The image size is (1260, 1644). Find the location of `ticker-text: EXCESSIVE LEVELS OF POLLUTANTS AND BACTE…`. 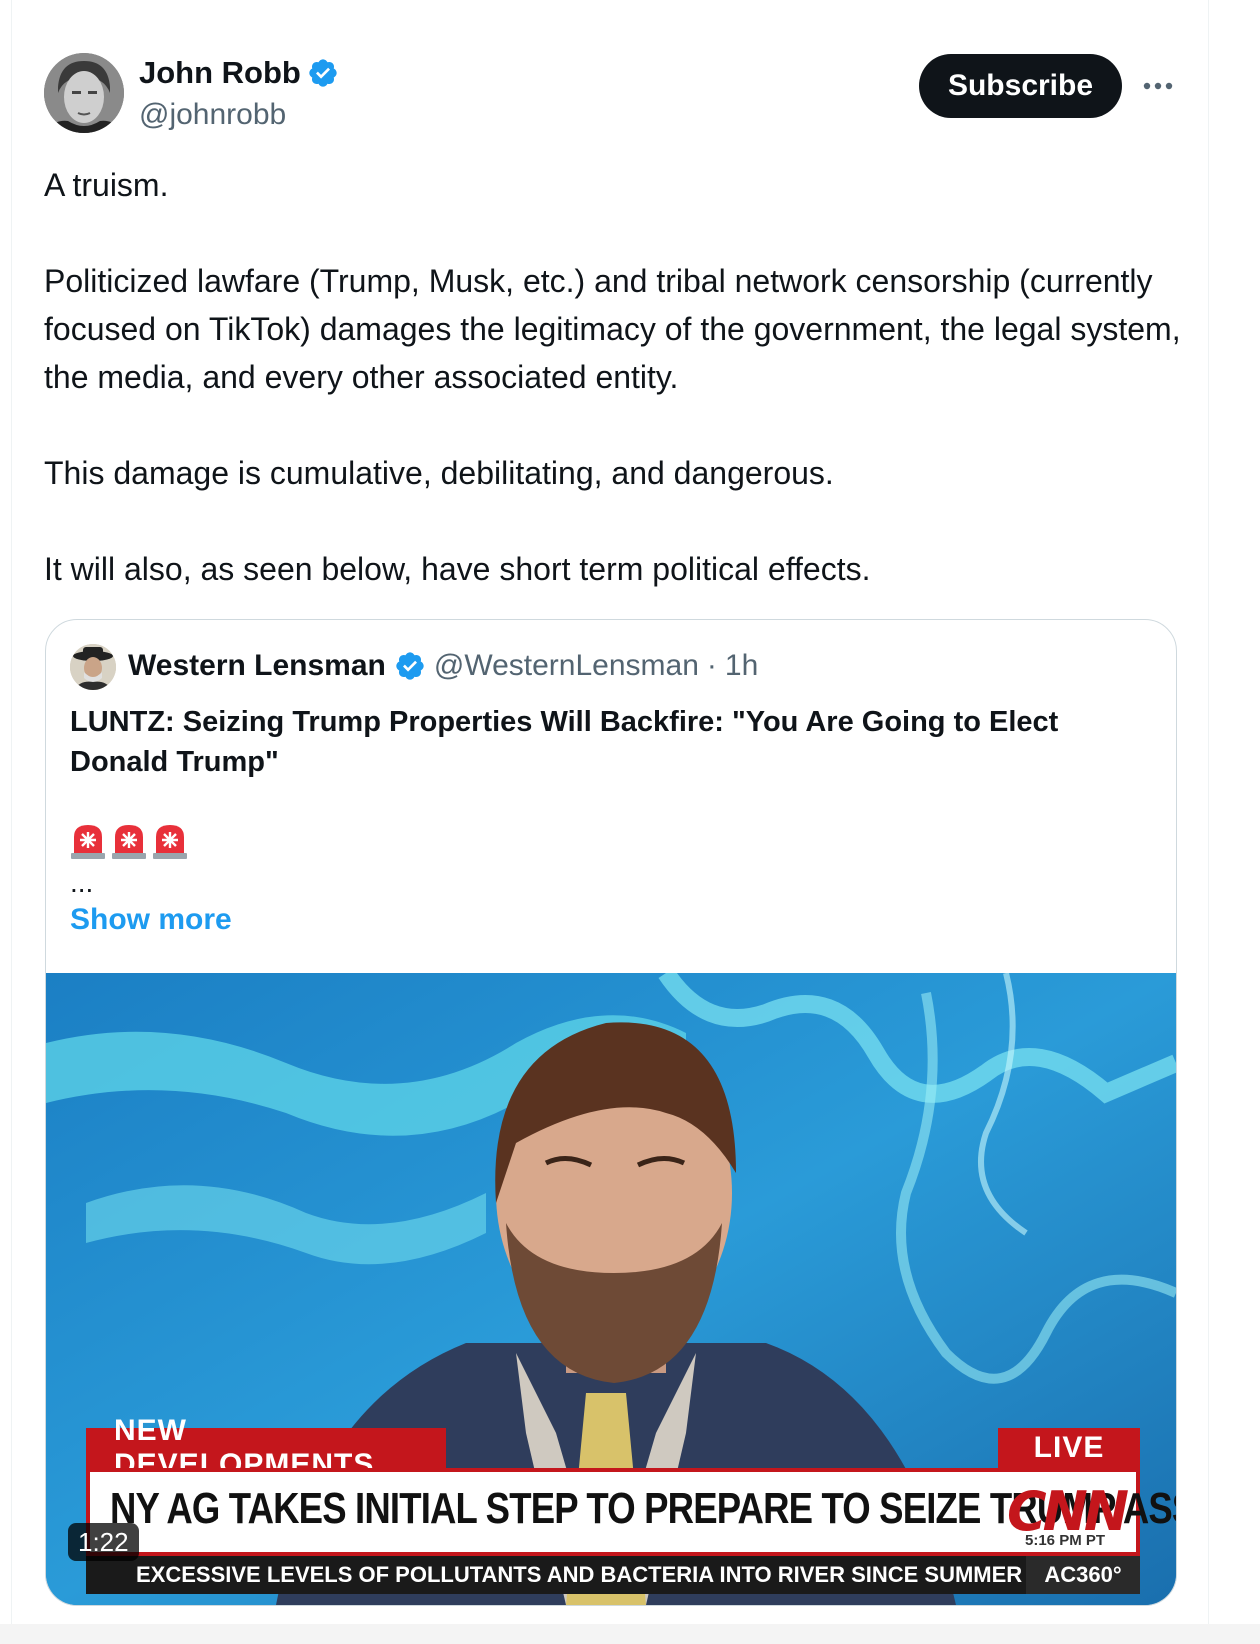

ticker-text: EXCESSIVE LEVELS OF POLLUTANTS AND BACTE… is located at coordinates (610, 1574).